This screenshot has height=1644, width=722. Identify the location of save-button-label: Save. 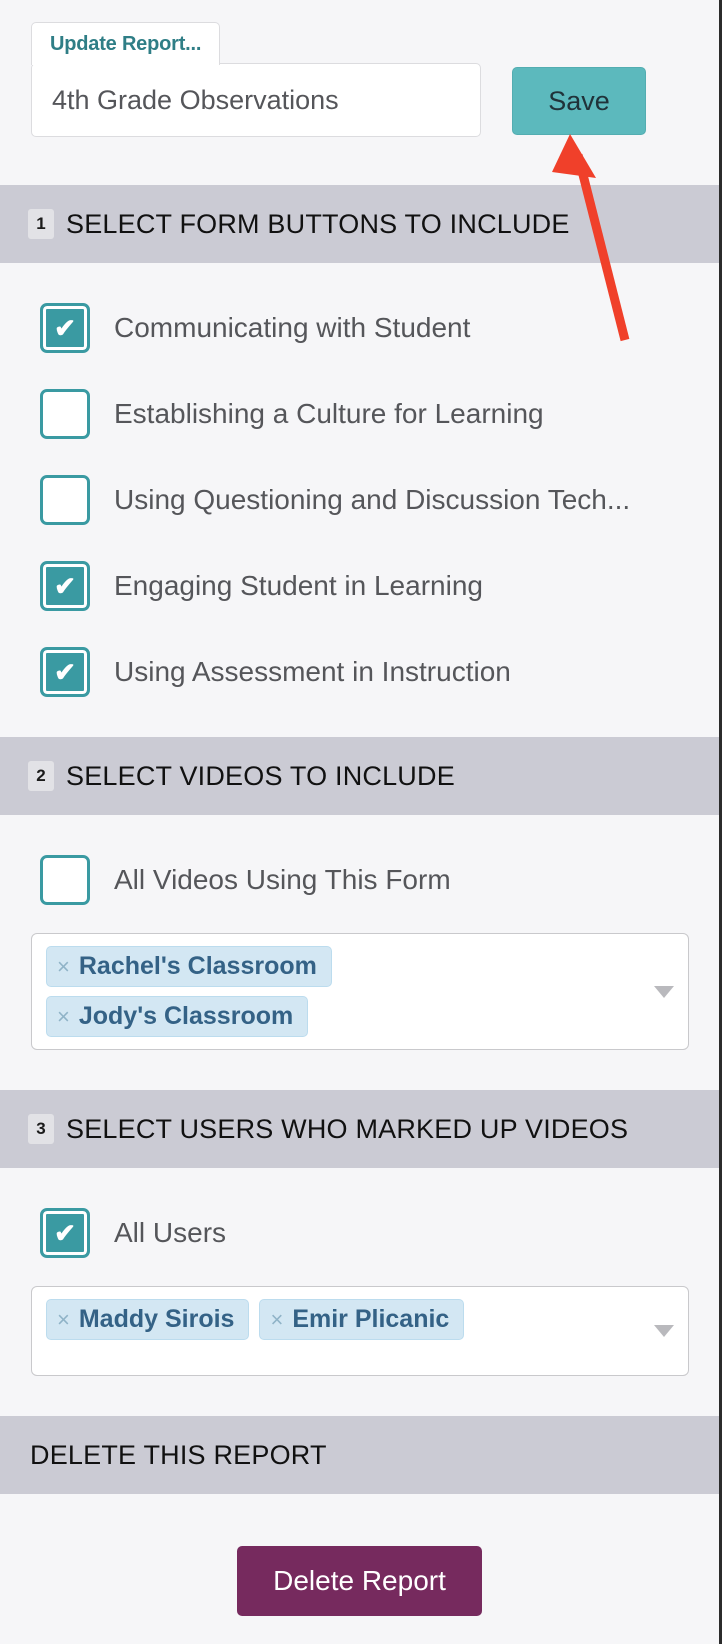
(579, 100).